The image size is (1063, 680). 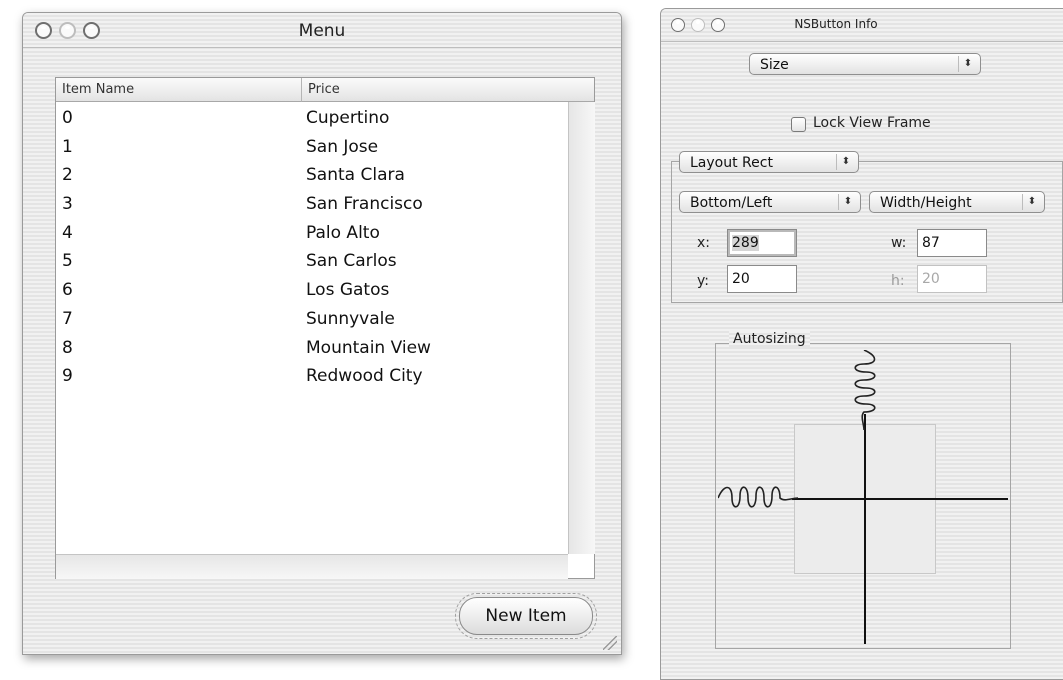 I want to click on table-row: 8 Mountain View, so click(x=312, y=348).